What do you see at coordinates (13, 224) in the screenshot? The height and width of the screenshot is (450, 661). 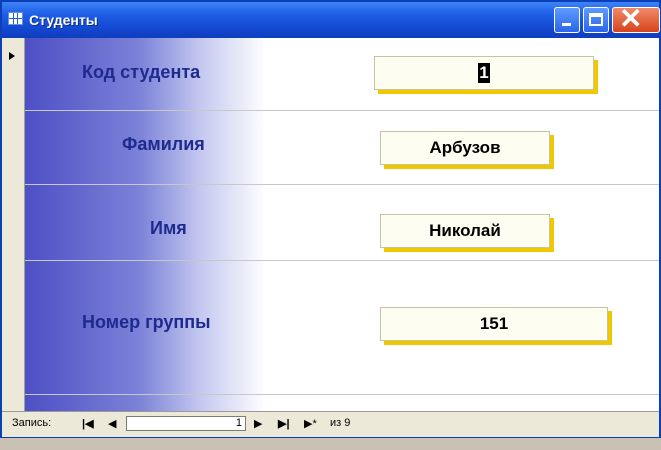 I see `record-selector` at bounding box center [13, 224].